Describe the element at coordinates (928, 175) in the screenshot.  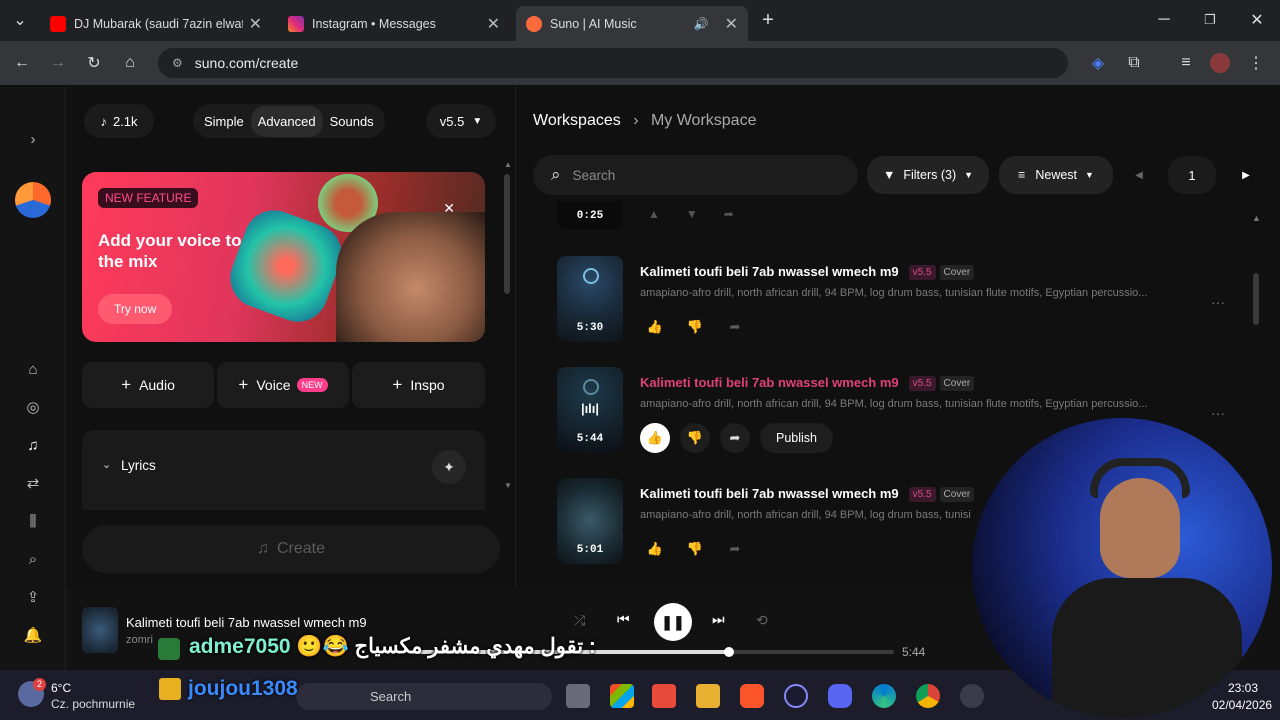
I see `filters-button: ▼ Filters (3) ▼` at that location.